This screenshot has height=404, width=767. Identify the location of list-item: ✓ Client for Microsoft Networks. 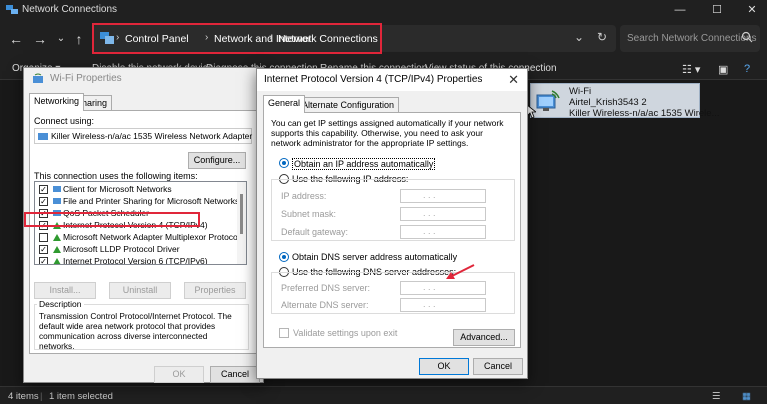
(139, 190).